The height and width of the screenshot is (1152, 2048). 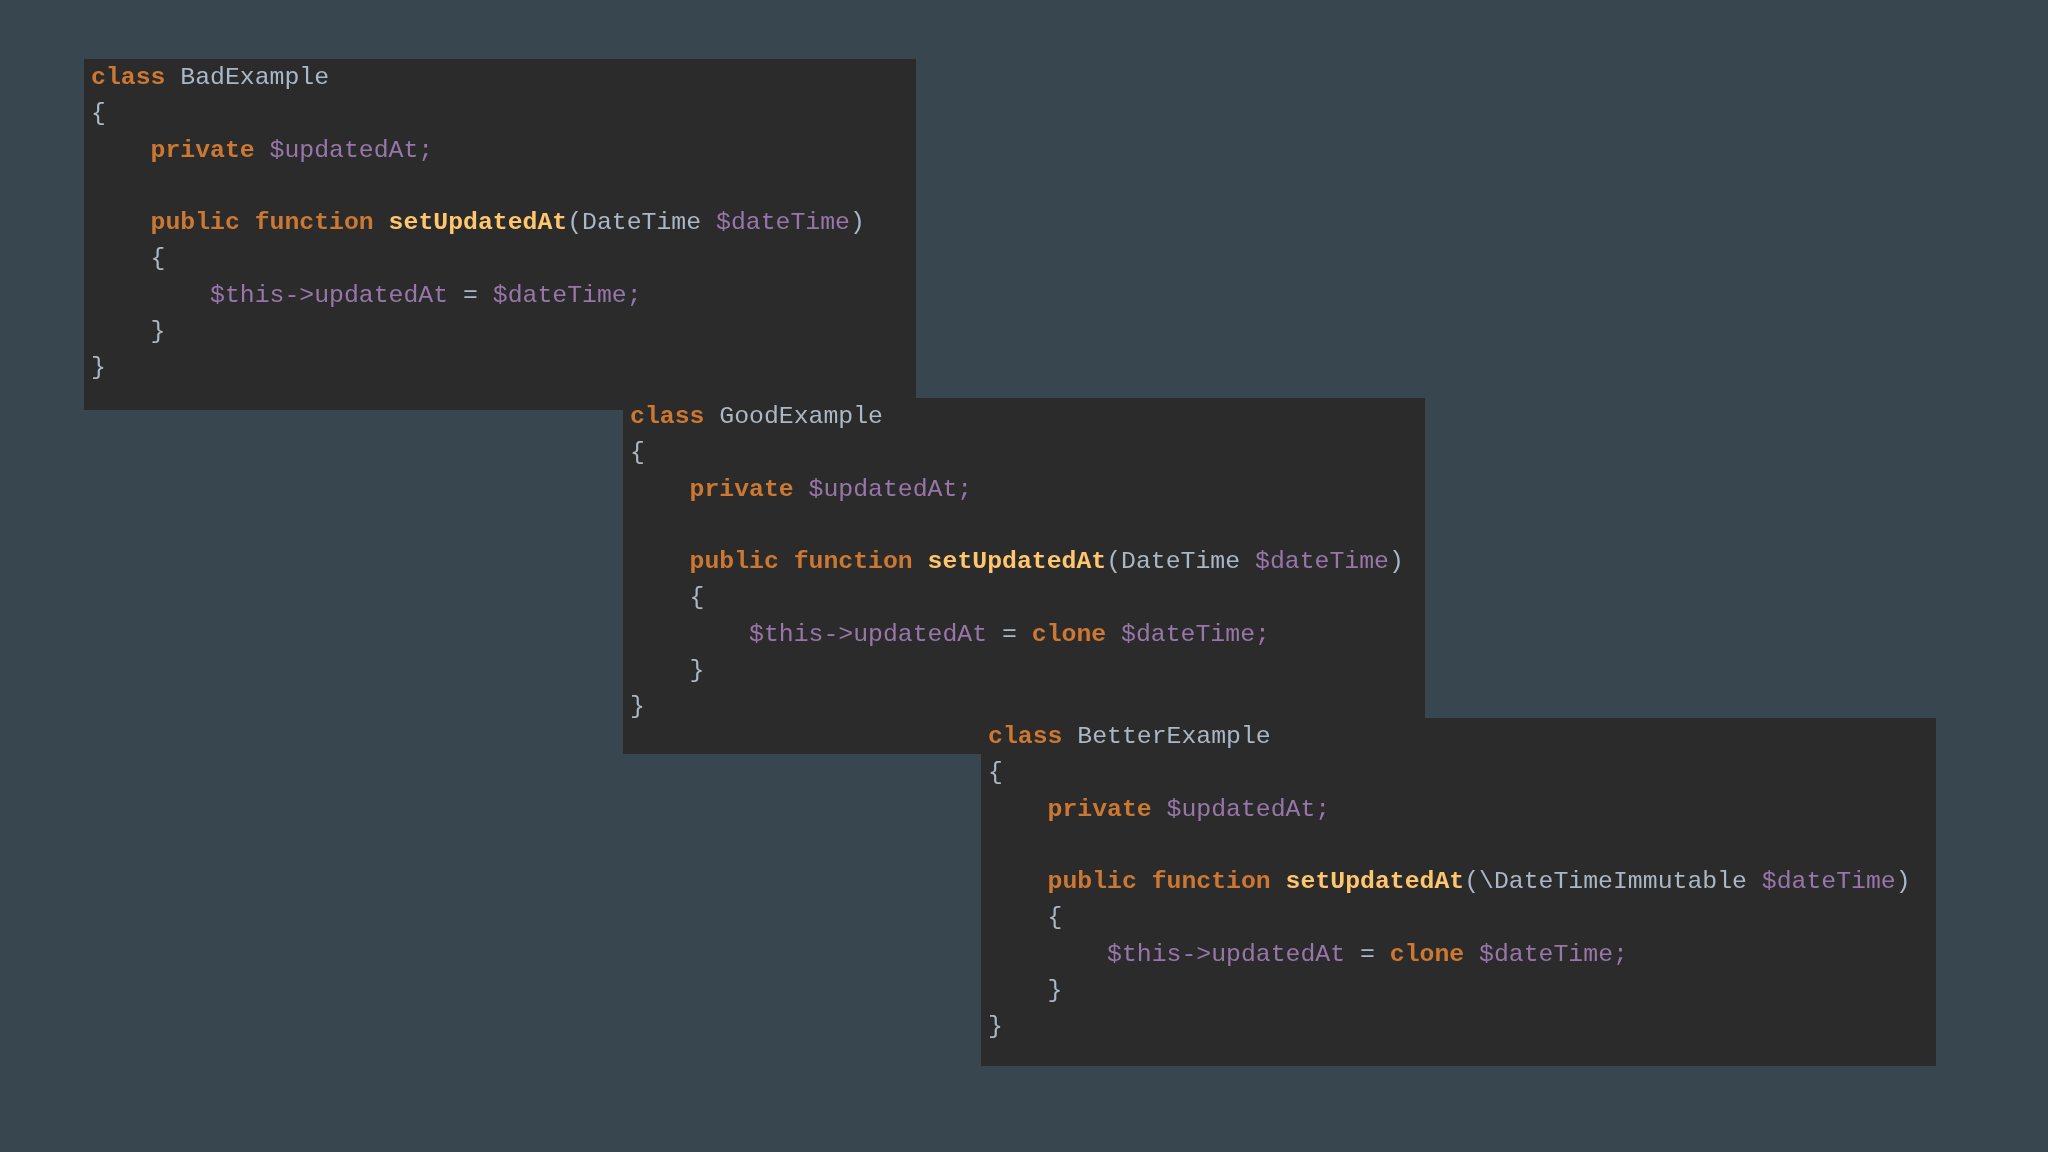 I want to click on code-line: class BetterExample, so click(x=1129, y=736).